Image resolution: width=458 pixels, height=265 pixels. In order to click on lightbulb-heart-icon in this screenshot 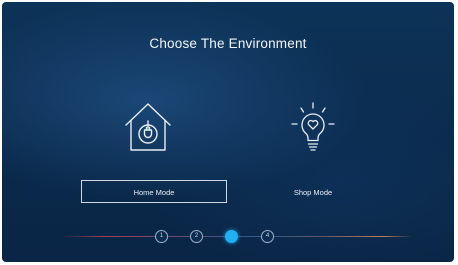, I will do `click(313, 128)`.